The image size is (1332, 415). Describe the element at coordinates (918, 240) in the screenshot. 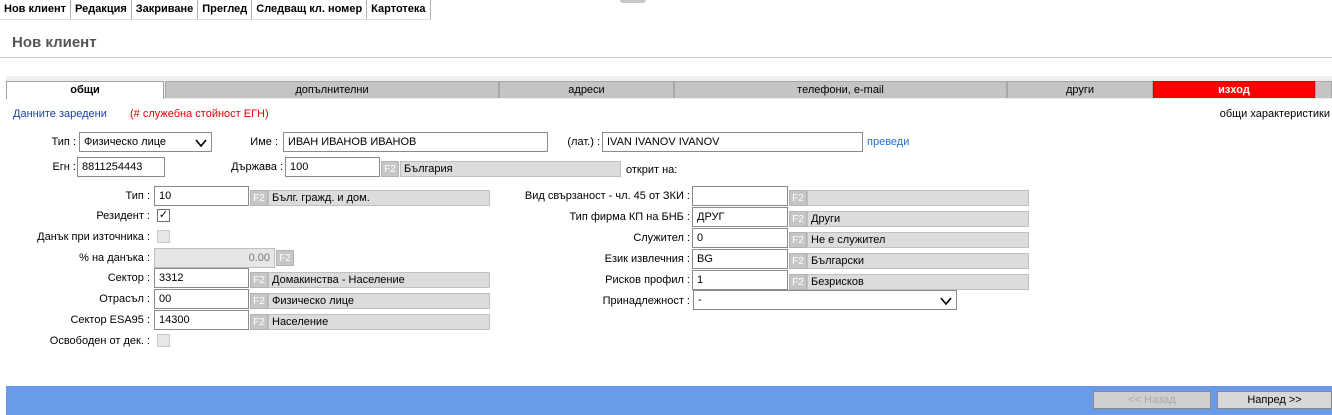

I see `employee-desc: Не е служител` at that location.